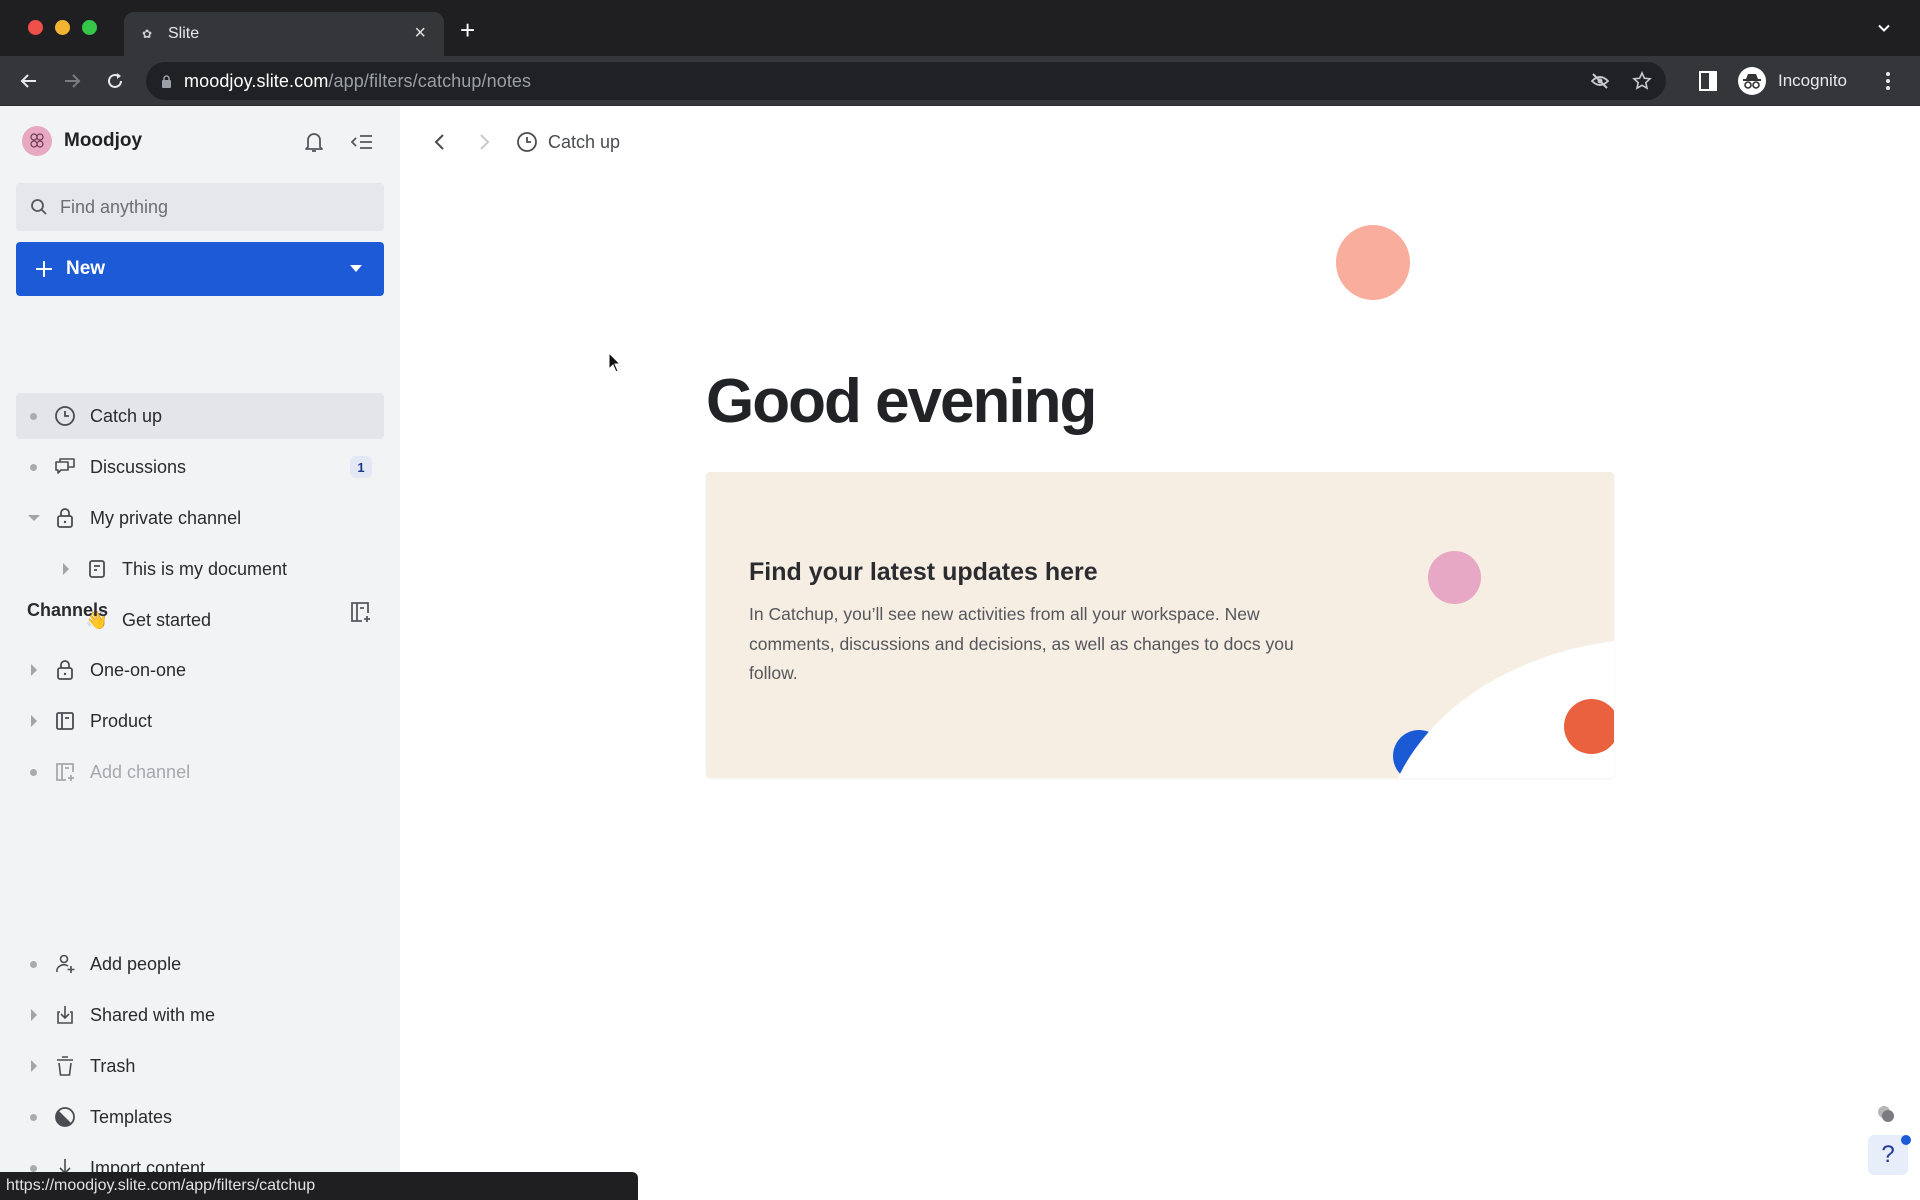 This screenshot has height=1200, width=1920. Describe the element at coordinates (200, 1066) in the screenshot. I see `sidebar-item-trash: Trash` at that location.